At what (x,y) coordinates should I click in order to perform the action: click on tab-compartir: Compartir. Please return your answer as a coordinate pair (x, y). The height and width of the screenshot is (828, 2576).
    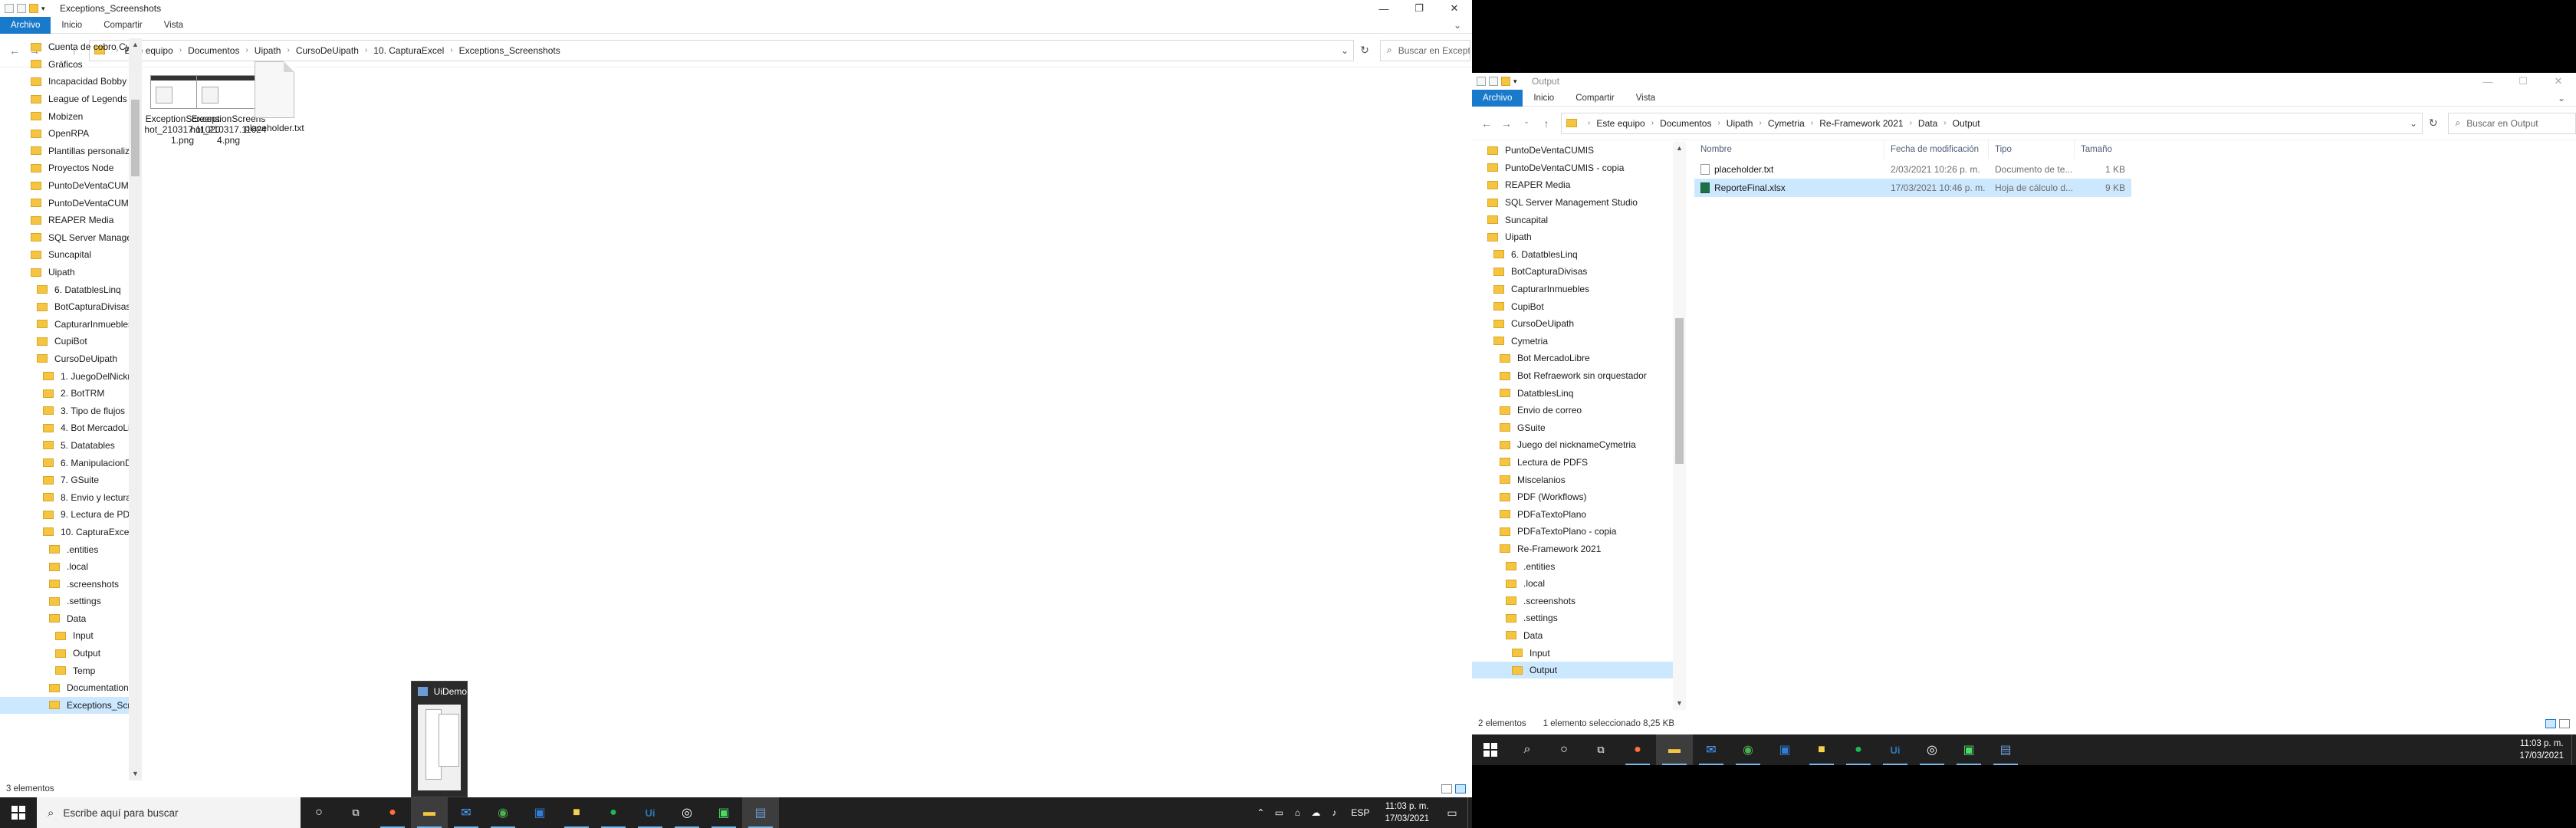
    Looking at the image, I should click on (123, 25).